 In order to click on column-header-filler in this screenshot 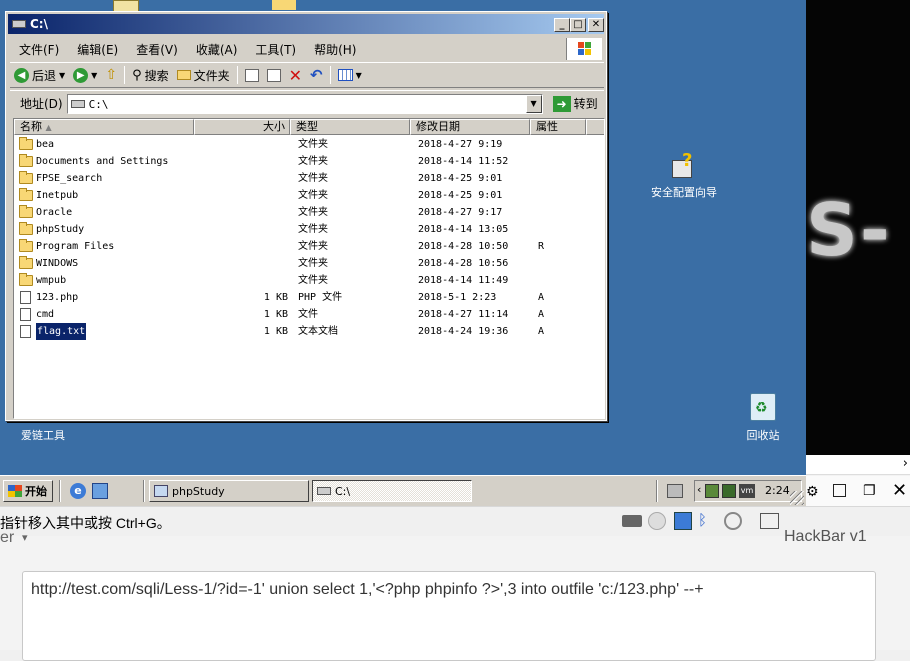, I will do `click(595, 127)`.